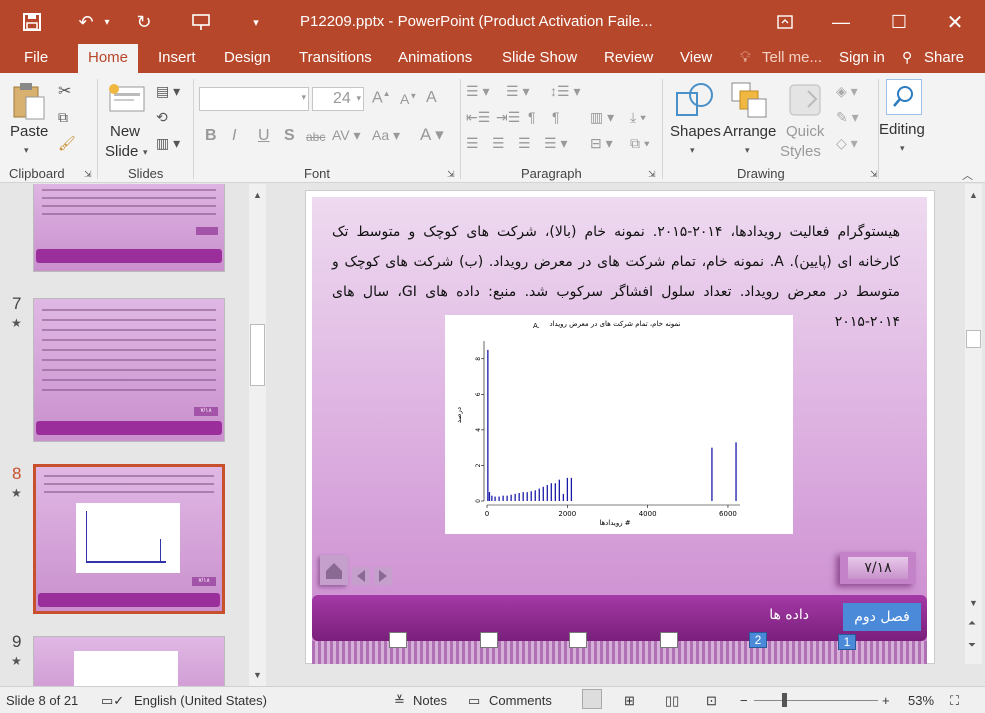  I want to click on tab-animations: Animations, so click(435, 57).